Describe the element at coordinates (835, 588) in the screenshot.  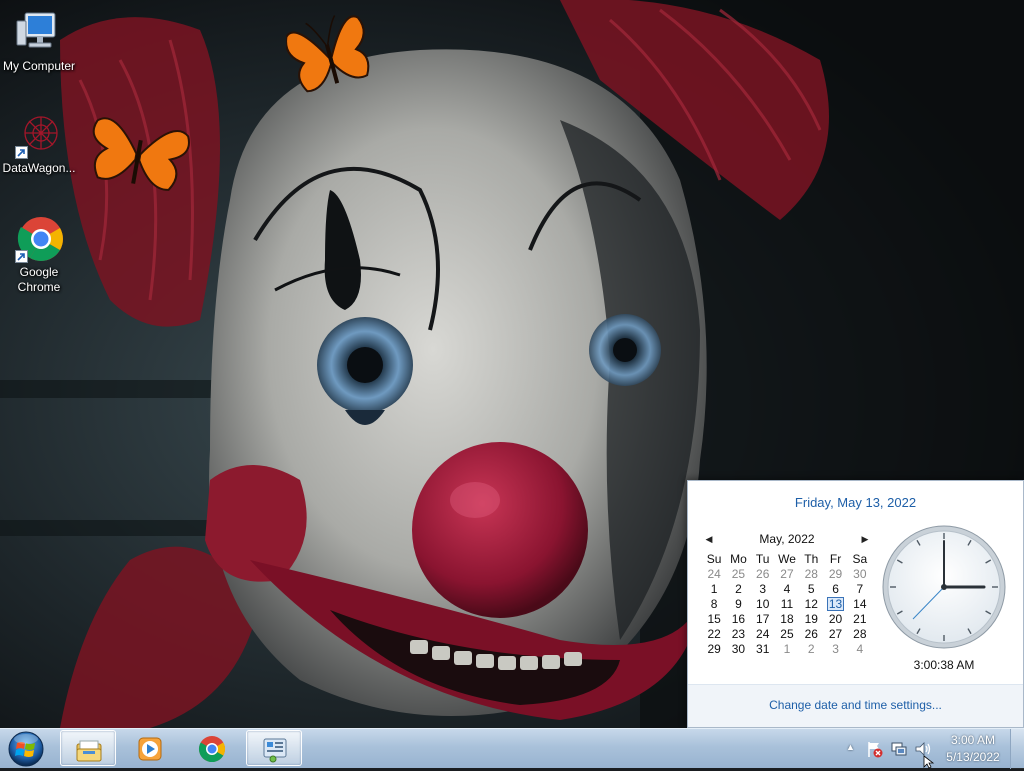
I see `calendar-day: 6` at that location.